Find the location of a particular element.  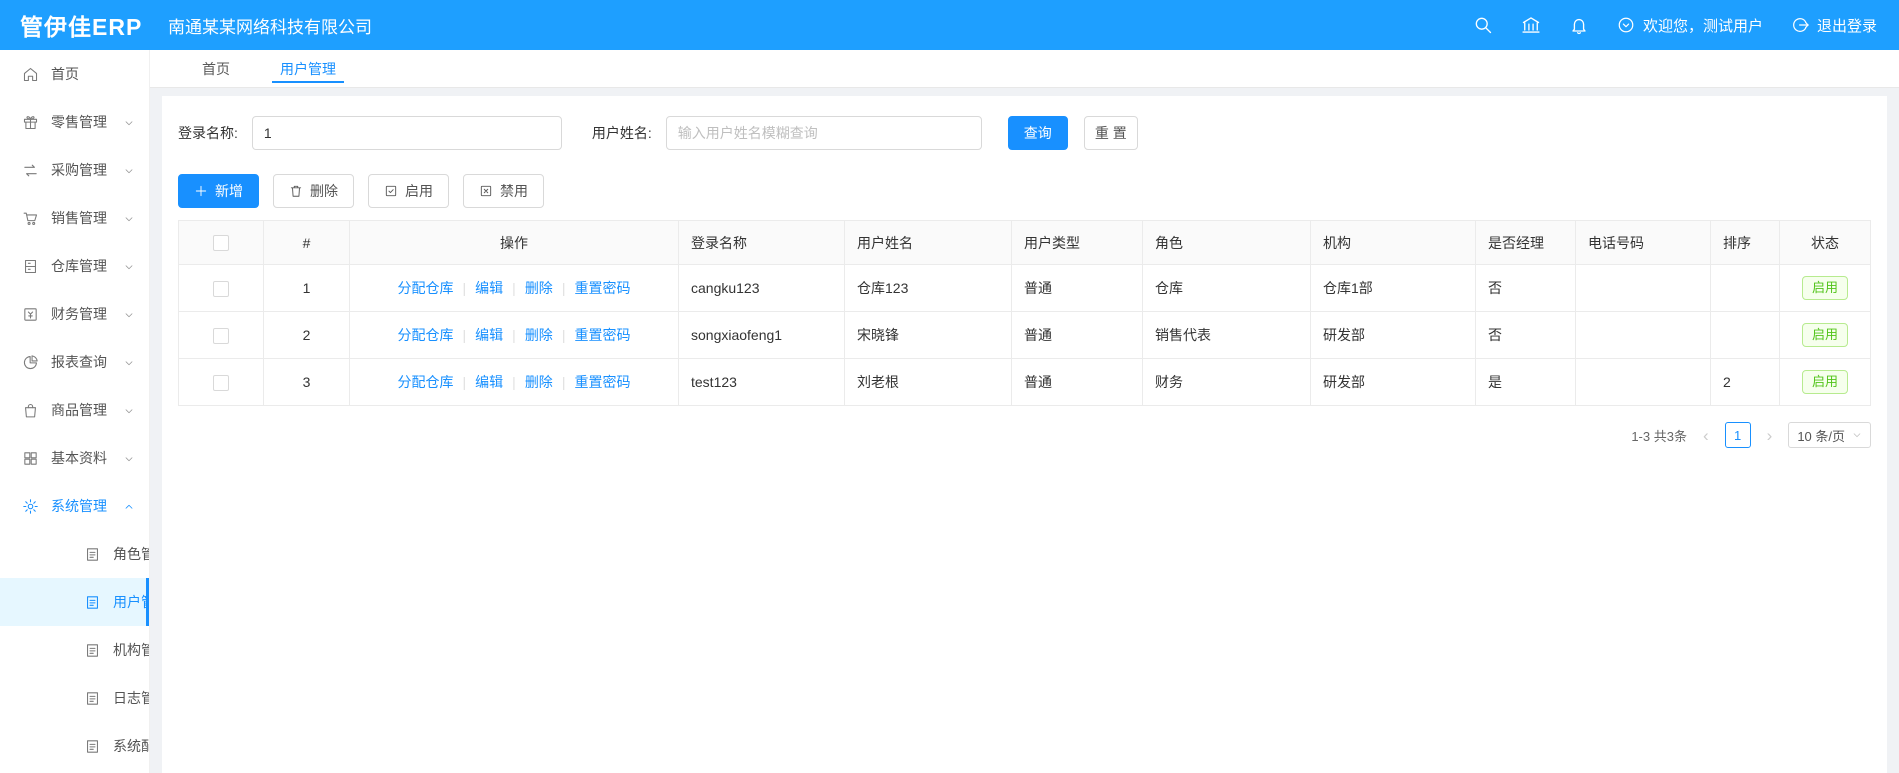

query-button: 查询 is located at coordinates (1037, 133).